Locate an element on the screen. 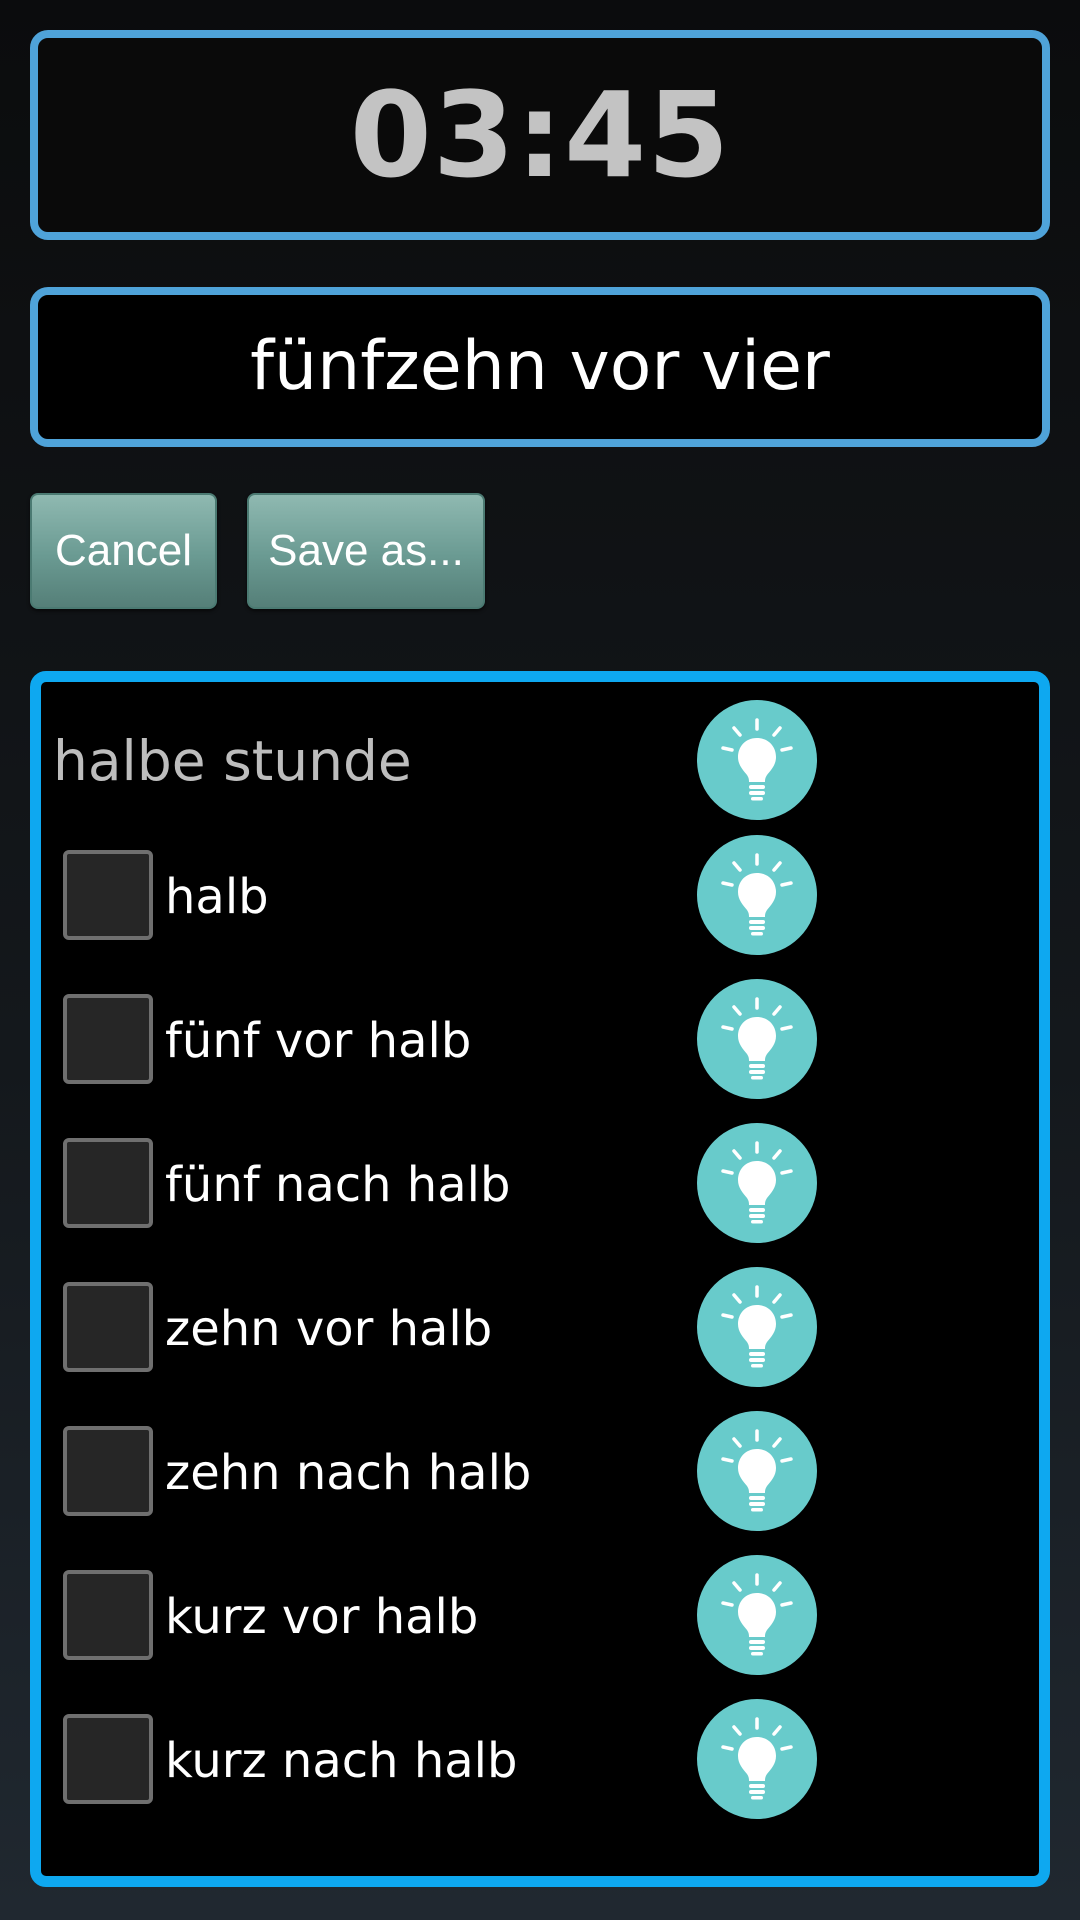  time-display: 03:45 is located at coordinates (540, 135).